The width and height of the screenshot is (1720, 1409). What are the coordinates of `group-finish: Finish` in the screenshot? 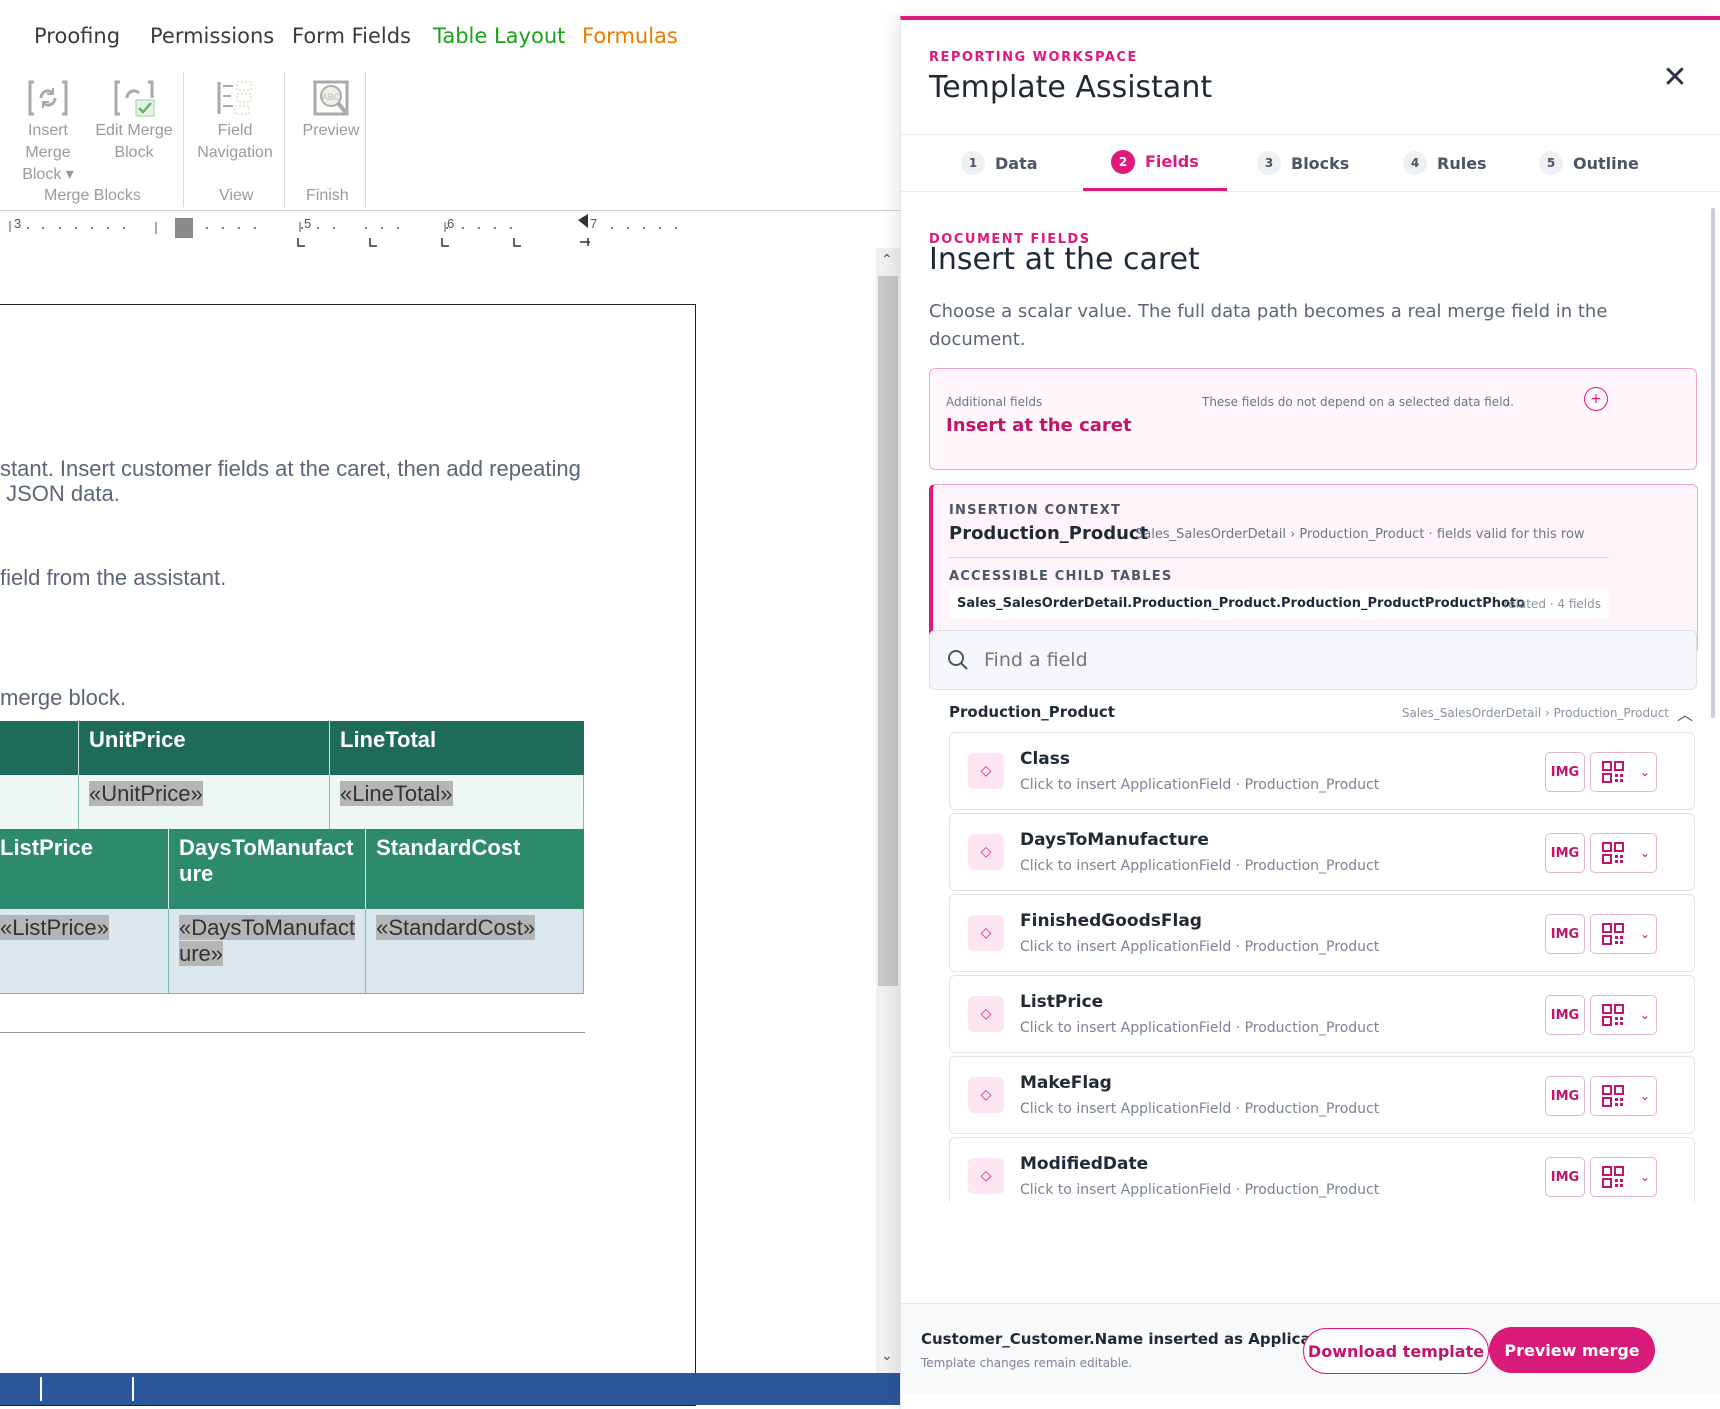 It's located at (327, 195).